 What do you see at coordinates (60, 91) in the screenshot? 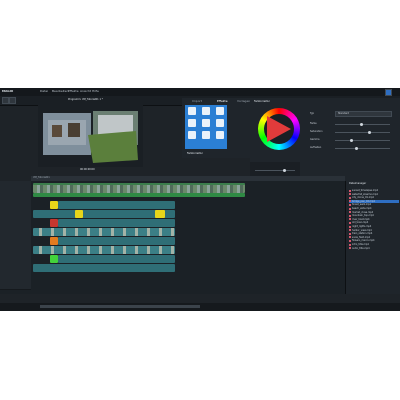
I see `menu-item-edit: Bearbeiten` at bounding box center [60, 91].